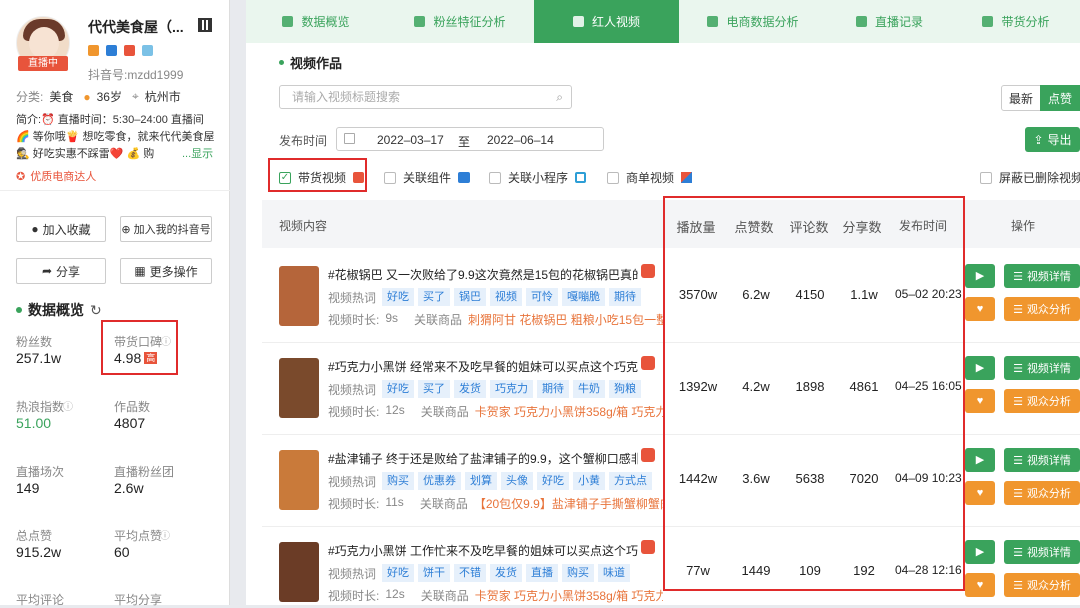  I want to click on add-favorite-button: ● 加入收藏, so click(61, 229).